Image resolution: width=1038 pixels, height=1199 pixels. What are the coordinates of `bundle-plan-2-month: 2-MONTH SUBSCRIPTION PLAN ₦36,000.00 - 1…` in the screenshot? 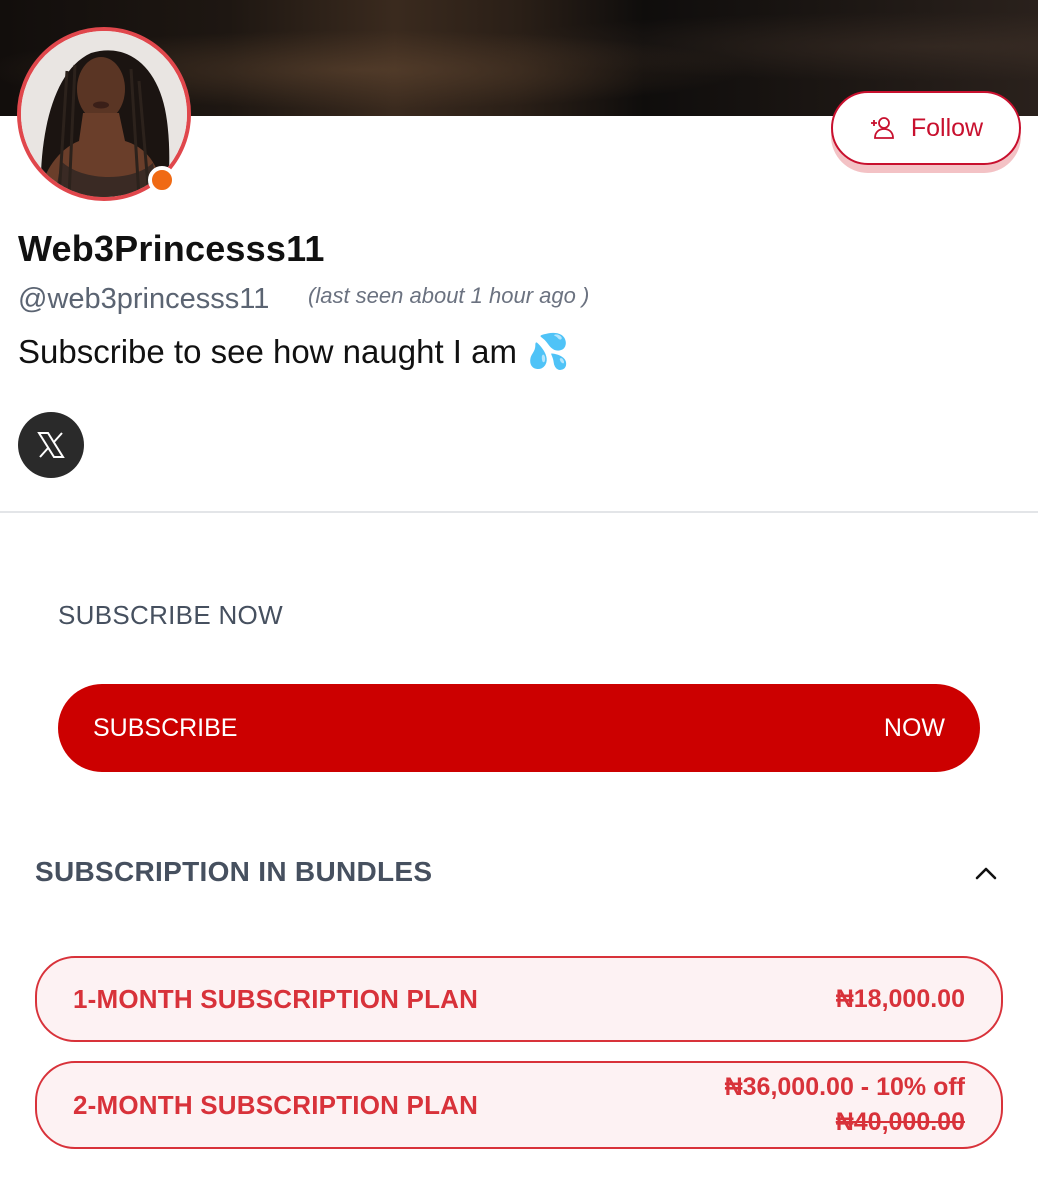 It's located at (519, 1105).